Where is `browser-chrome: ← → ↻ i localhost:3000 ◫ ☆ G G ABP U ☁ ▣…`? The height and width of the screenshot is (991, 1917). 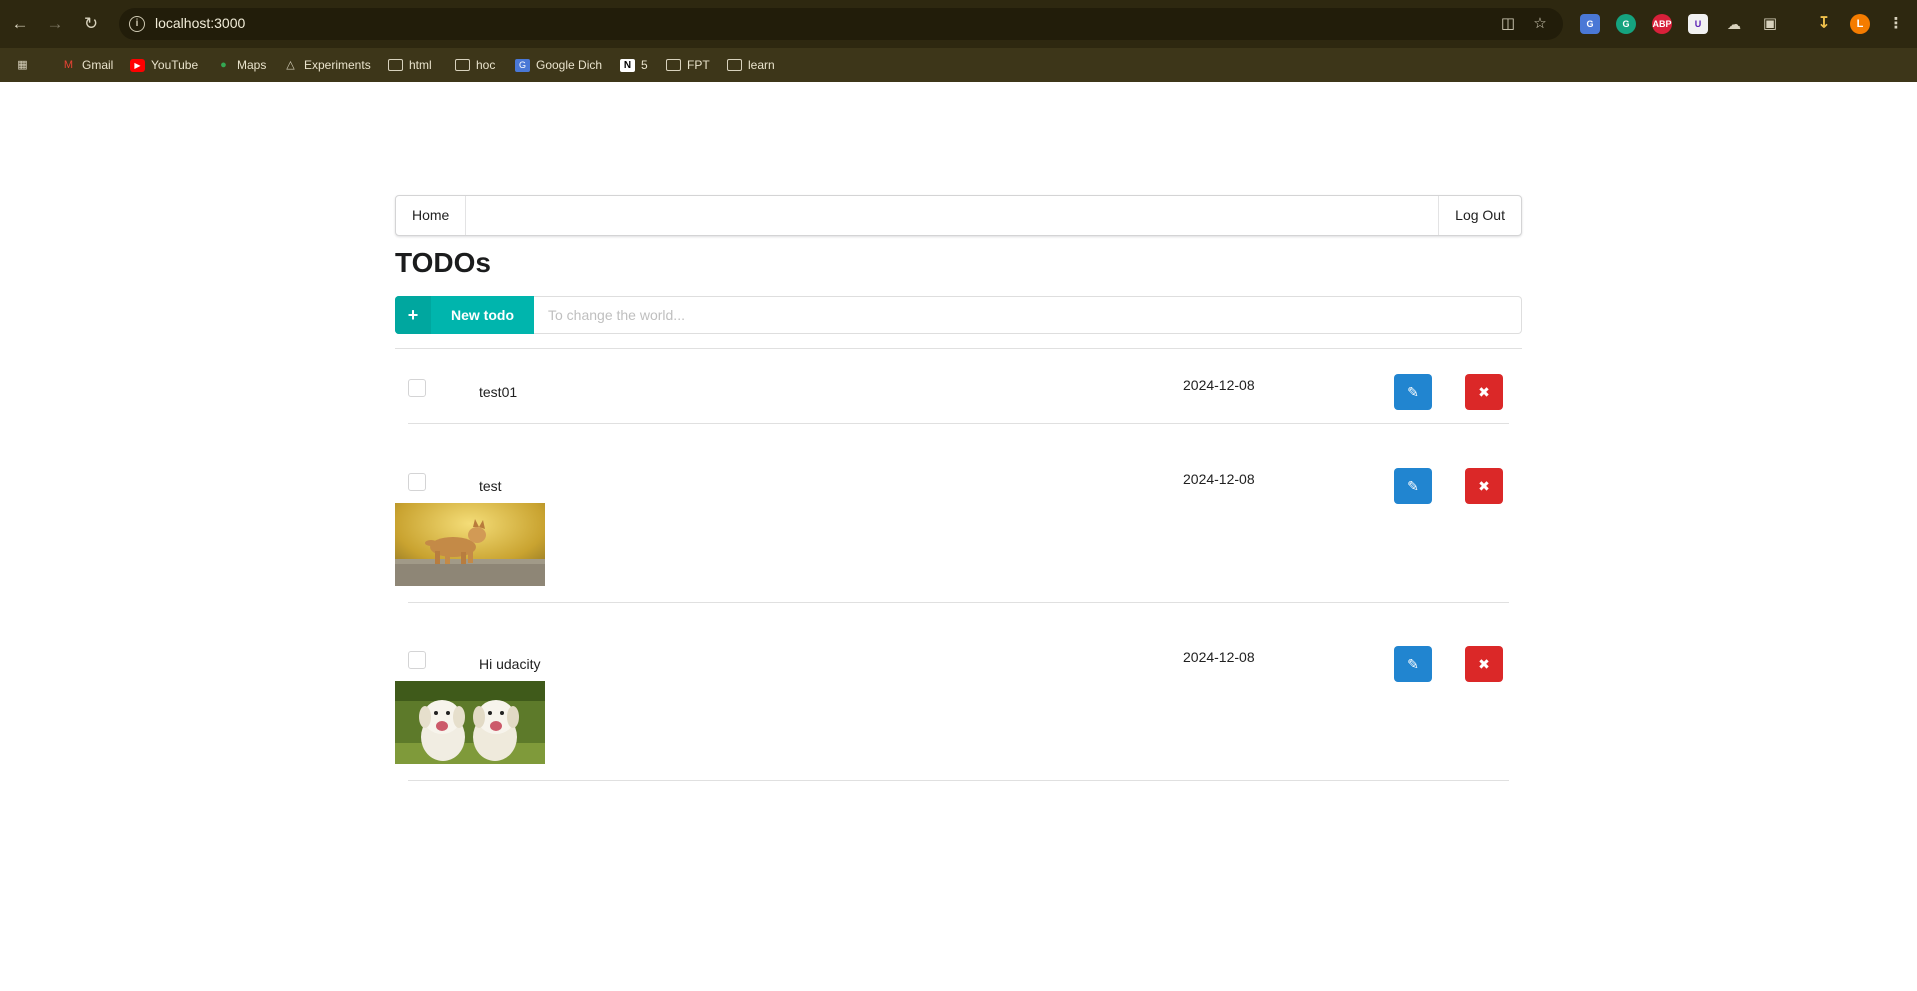
browser-chrome: ← → ↻ i localhost:3000 ◫ ☆ G G ABP U ☁ ▣… is located at coordinates (958, 41).